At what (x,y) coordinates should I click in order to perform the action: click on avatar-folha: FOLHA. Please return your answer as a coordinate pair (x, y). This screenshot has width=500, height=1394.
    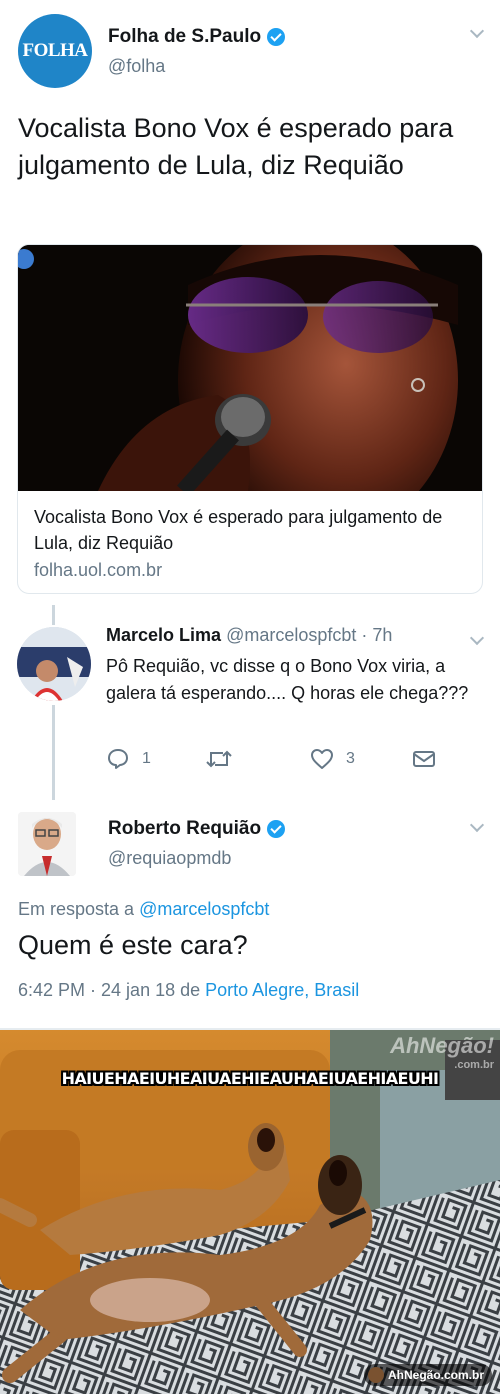
    Looking at the image, I should click on (55, 51).